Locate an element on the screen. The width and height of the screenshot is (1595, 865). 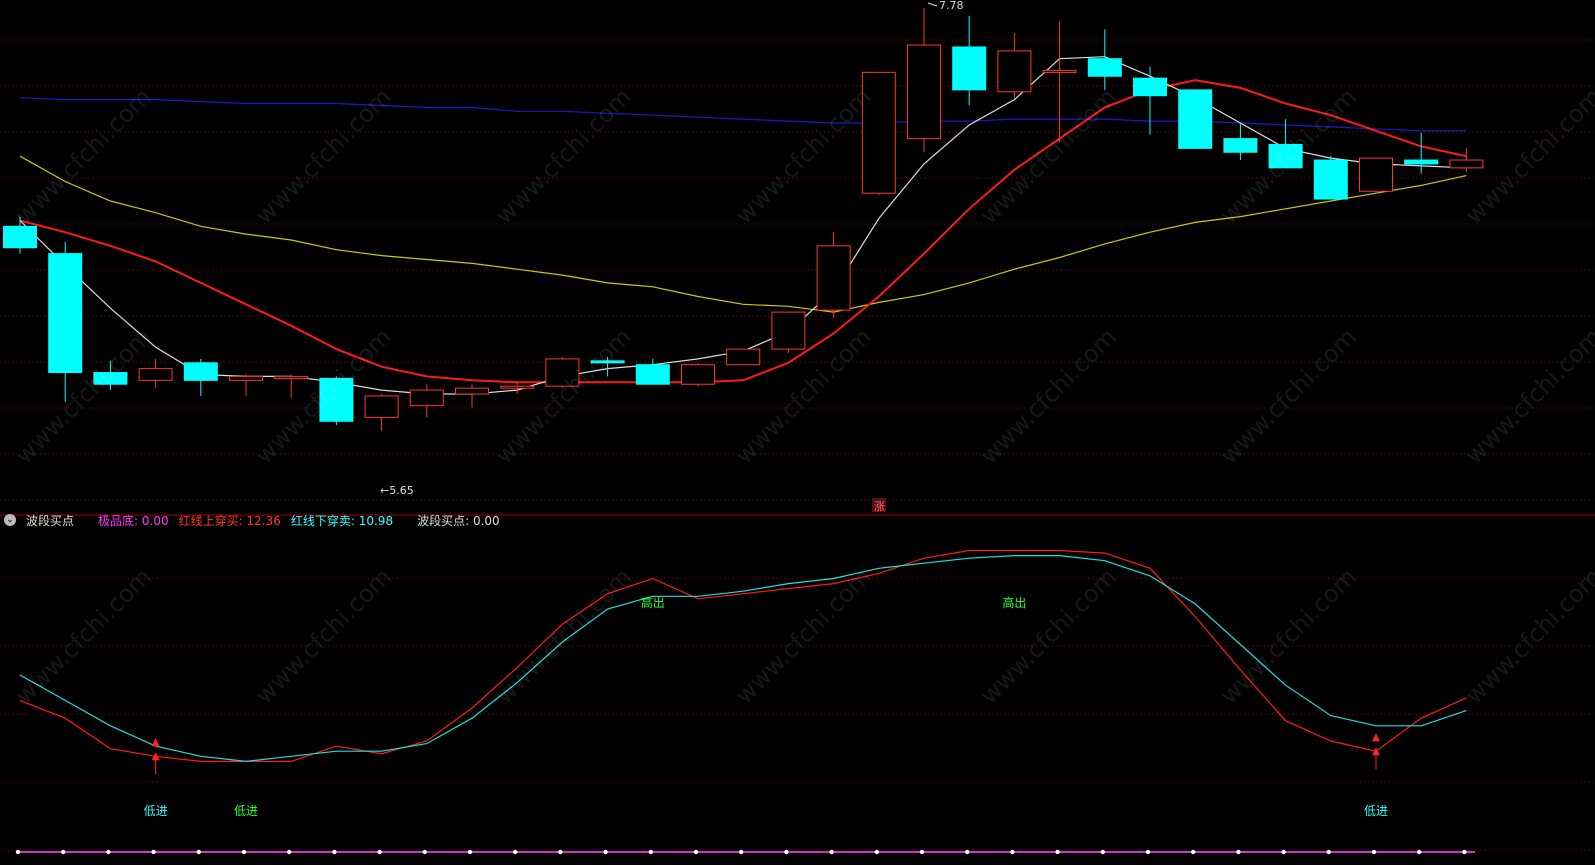
low-price-label: ←5.65 is located at coordinates (397, 490).